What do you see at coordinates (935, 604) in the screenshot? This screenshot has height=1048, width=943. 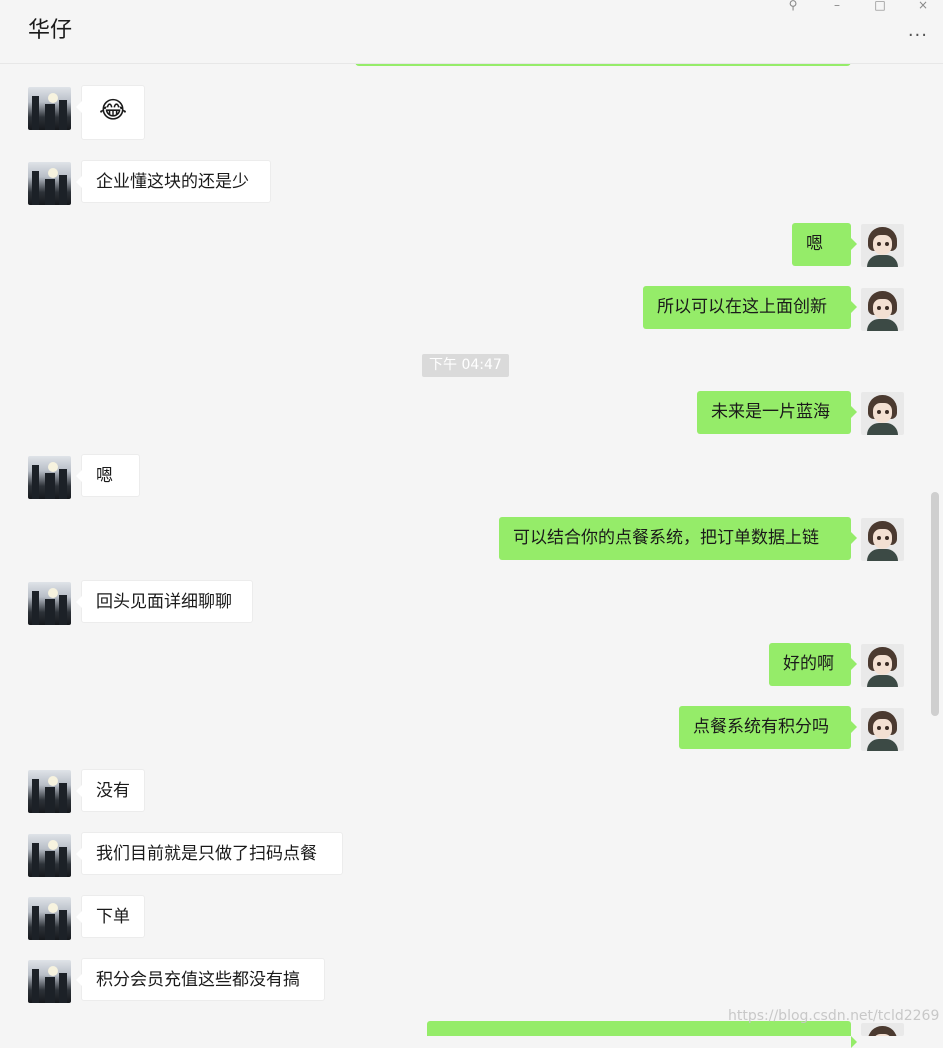 I see `scrollbar-thumb` at bounding box center [935, 604].